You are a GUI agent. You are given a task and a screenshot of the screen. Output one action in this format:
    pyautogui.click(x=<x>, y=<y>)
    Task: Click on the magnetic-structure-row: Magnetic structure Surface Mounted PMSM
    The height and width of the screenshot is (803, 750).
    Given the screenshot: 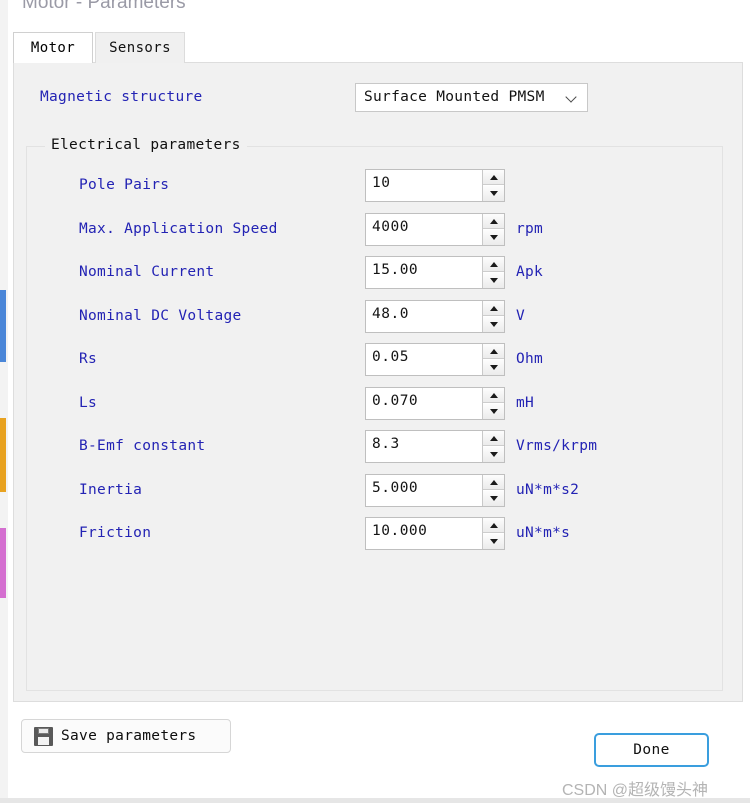 What is the action you would take?
    pyautogui.click(x=378, y=98)
    